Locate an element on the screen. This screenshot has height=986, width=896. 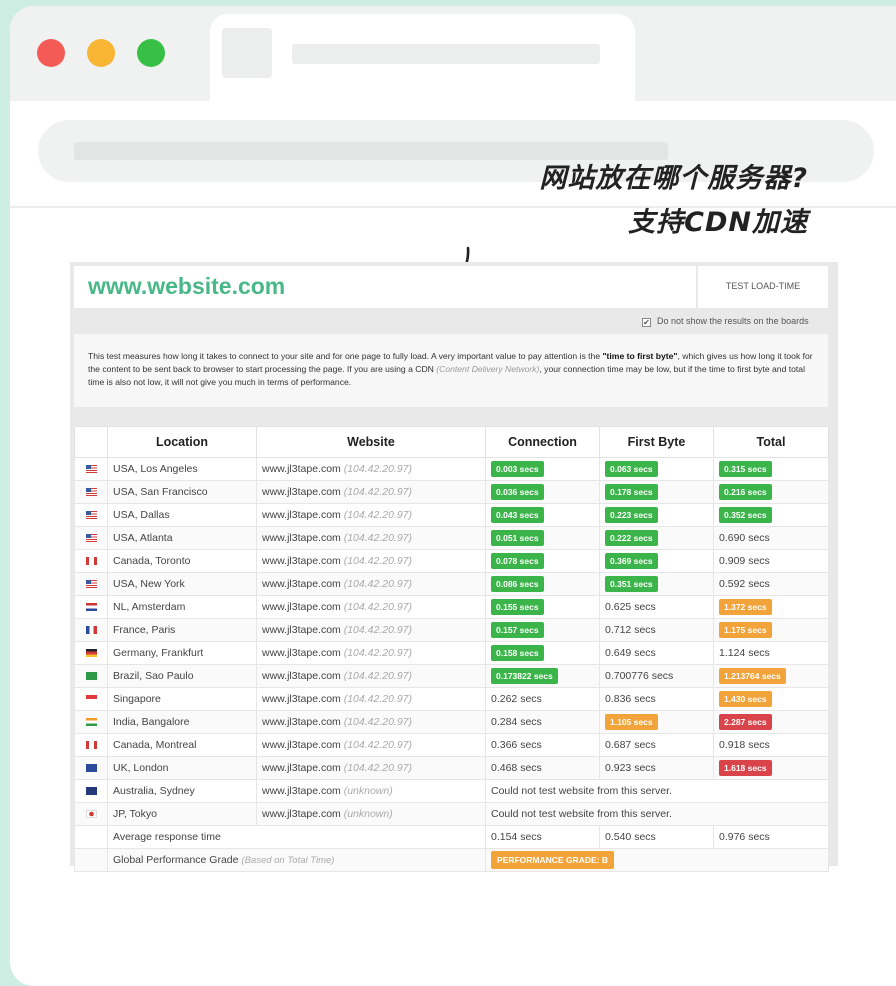
connection-cell: 0.036 secs is located at coordinates (542, 492).